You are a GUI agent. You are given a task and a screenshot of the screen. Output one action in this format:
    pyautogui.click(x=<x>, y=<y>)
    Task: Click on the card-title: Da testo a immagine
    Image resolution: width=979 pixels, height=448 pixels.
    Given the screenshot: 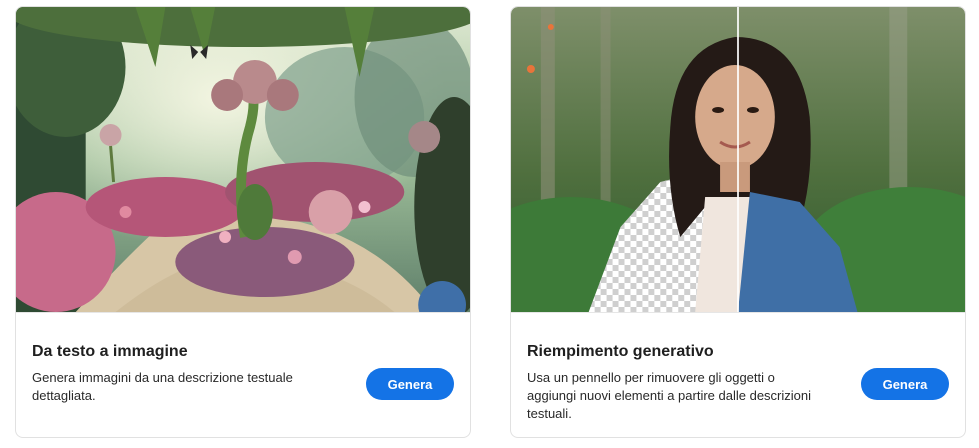 What is the action you would take?
    pyautogui.click(x=110, y=351)
    